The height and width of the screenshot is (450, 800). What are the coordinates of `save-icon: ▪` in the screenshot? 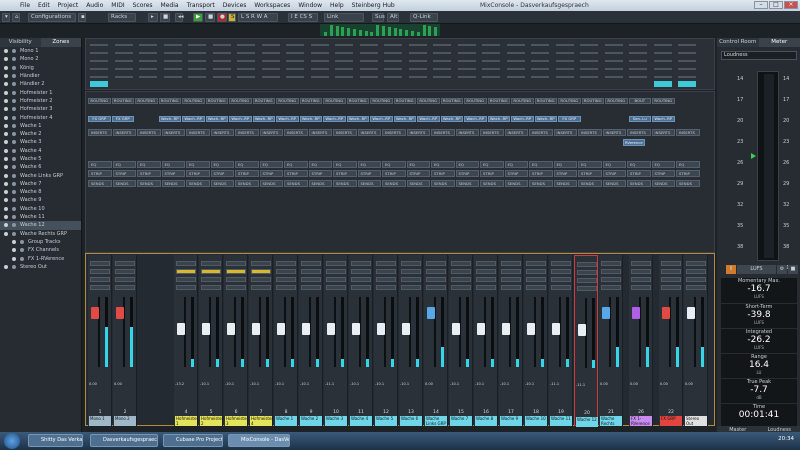 It's located at (82, 17).